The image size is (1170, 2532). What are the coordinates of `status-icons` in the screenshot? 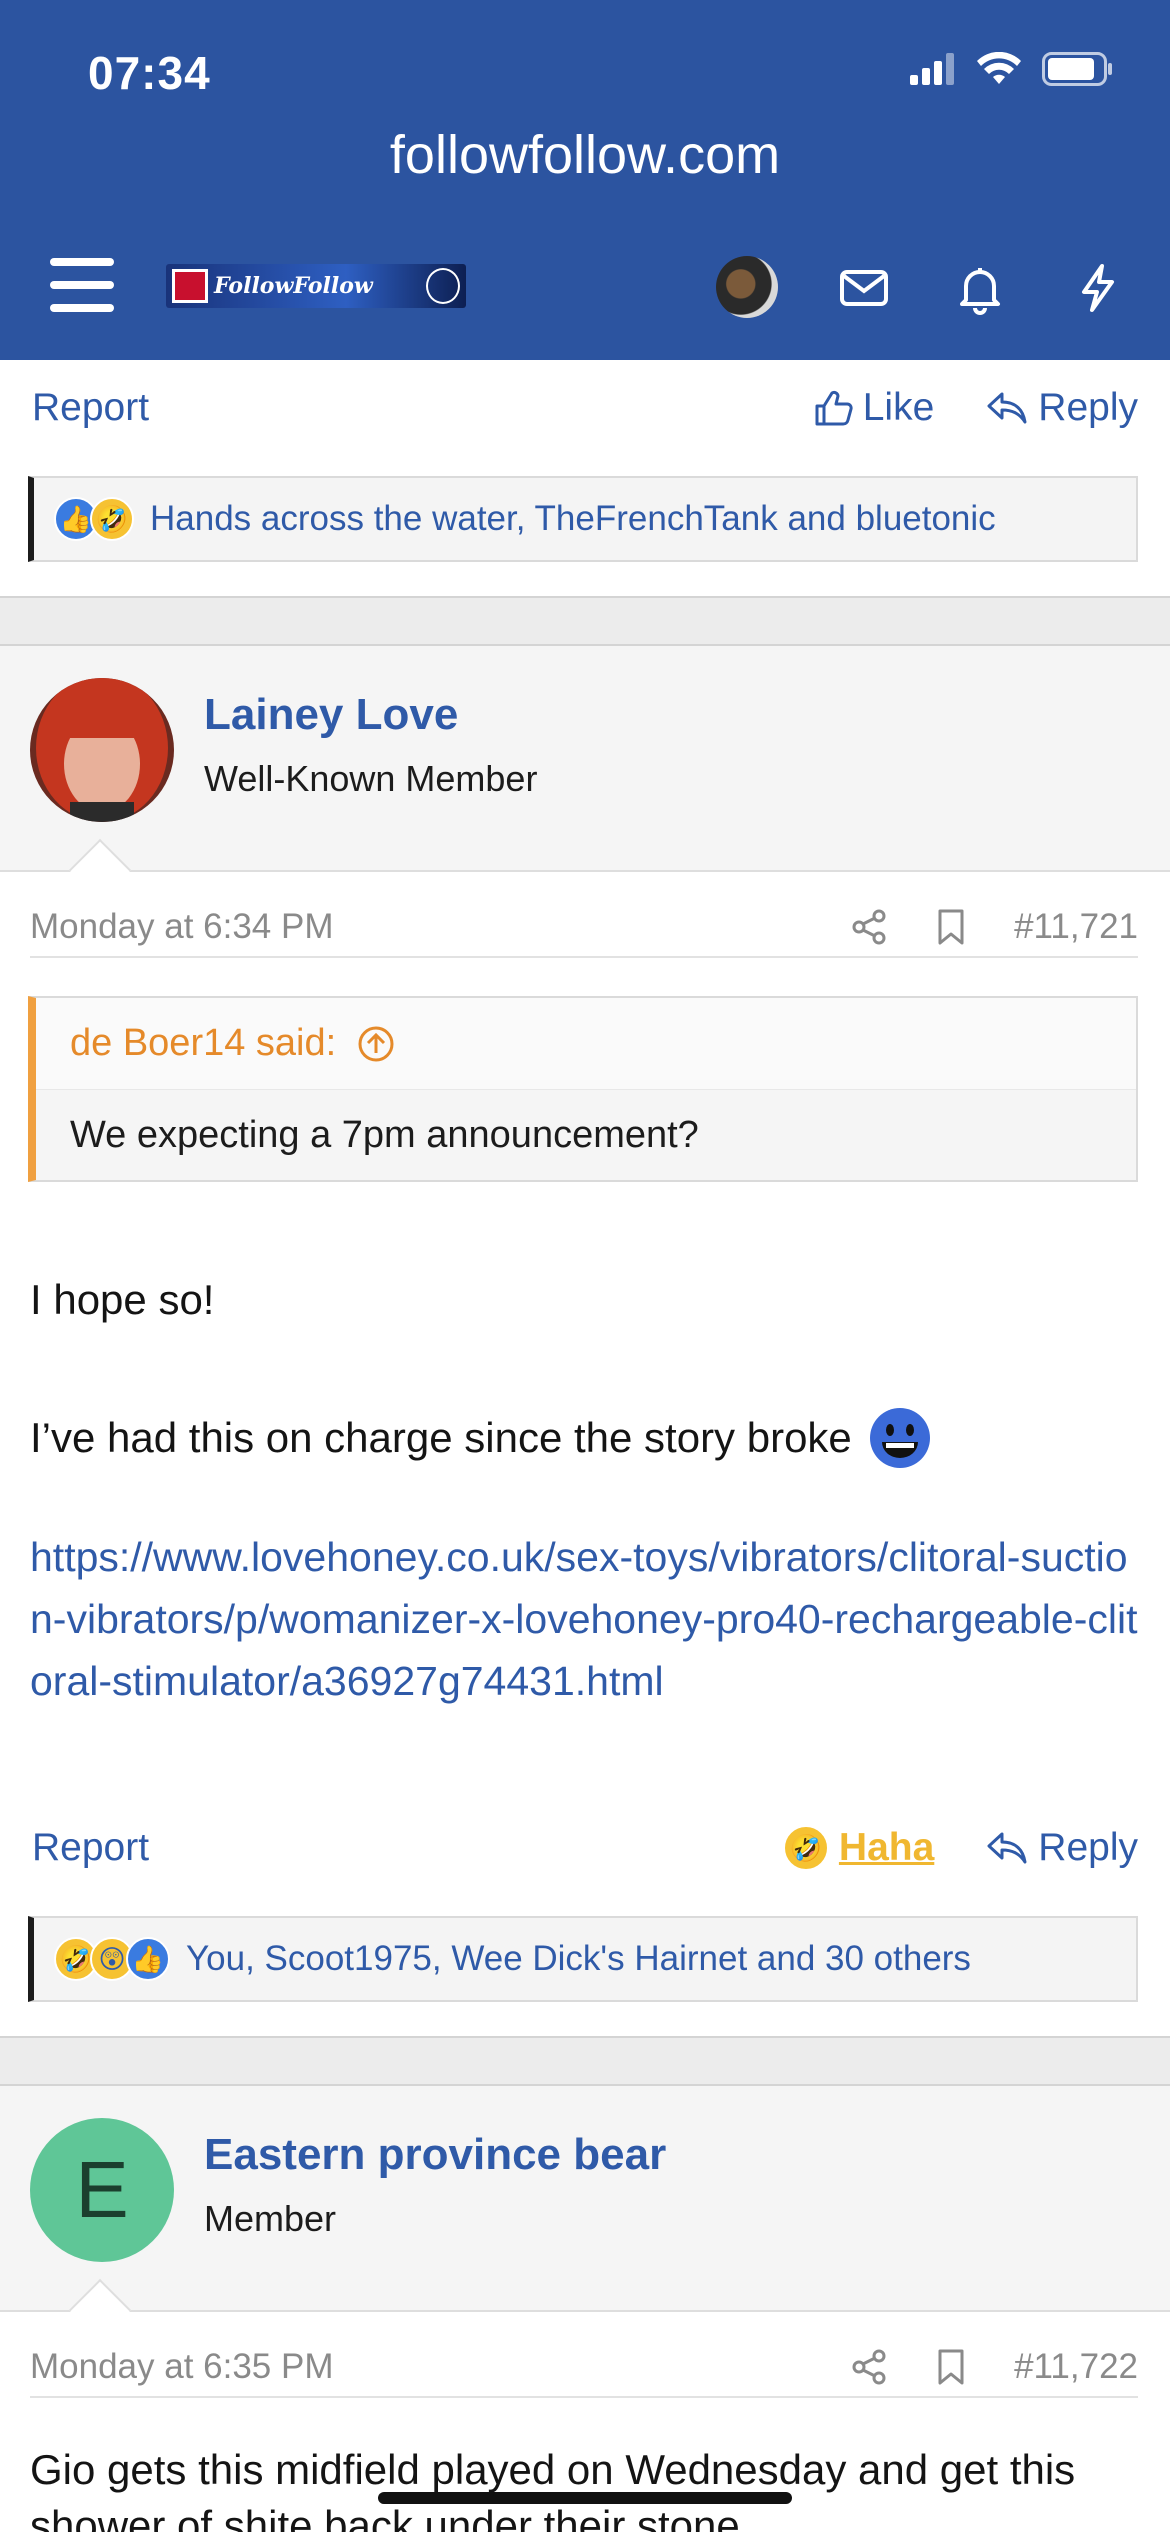 It's located at (1012, 69).